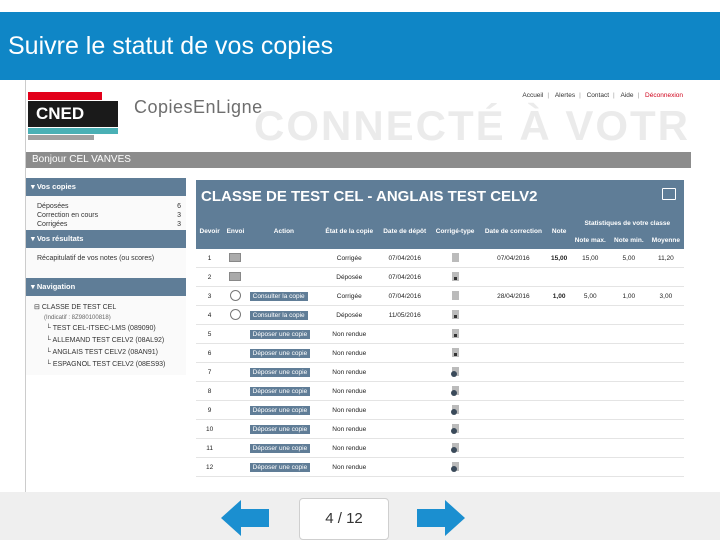 Image resolution: width=720 pixels, height=540 pixels. What do you see at coordinates (106, 239) in the screenshot?
I see `panel-results-header: ▾ Vos résultats` at bounding box center [106, 239].